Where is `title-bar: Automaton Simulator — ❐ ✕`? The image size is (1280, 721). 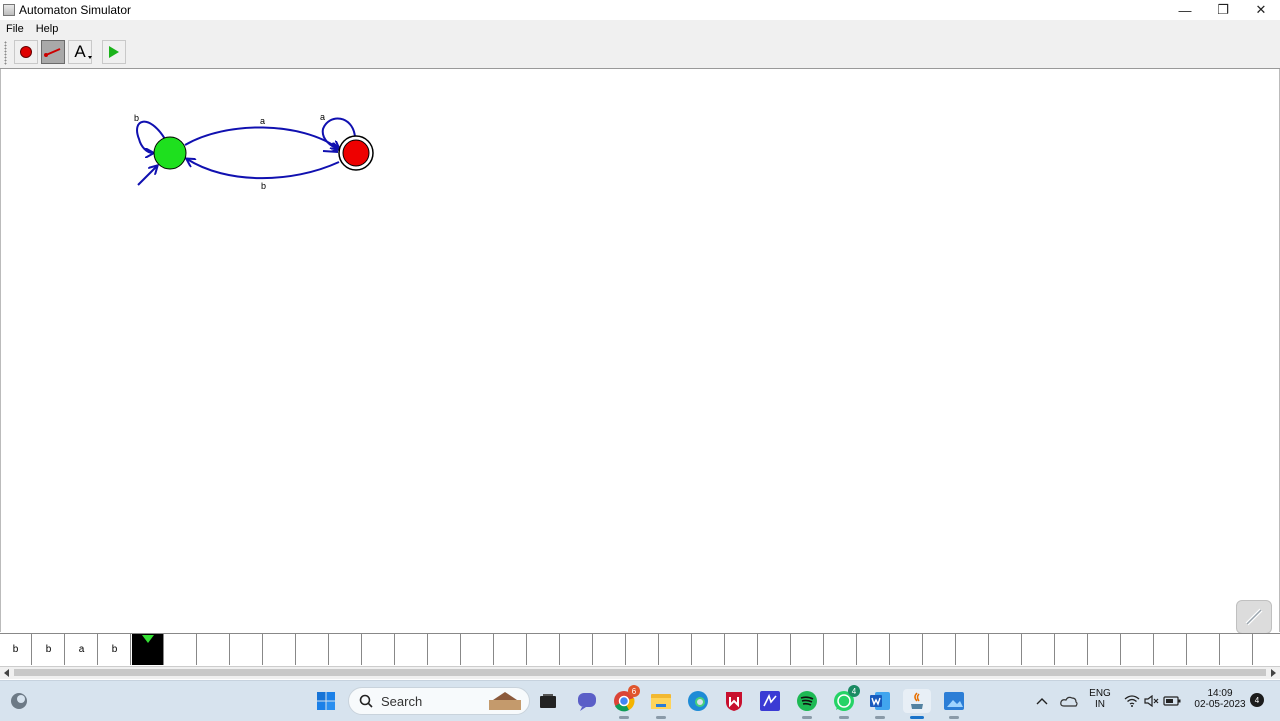 title-bar: Automaton Simulator — ❐ ✕ is located at coordinates (640, 10).